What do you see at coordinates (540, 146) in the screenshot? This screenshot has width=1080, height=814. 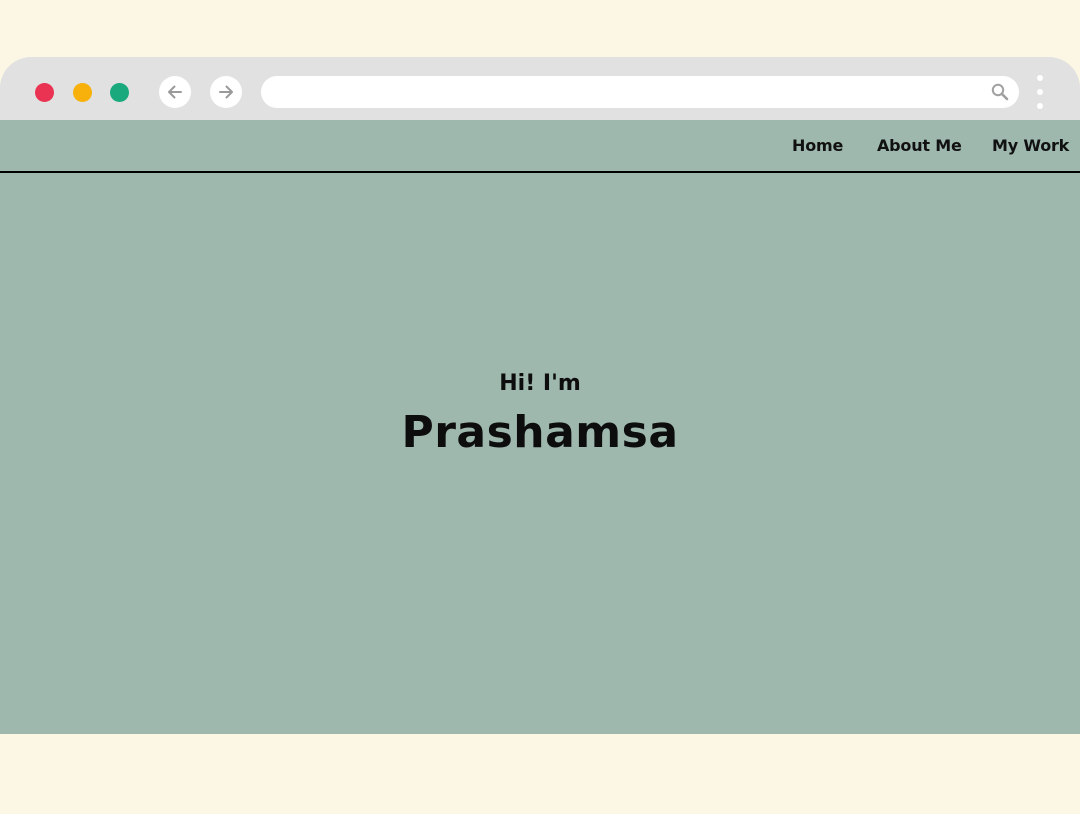 I see `site-navigation: Home About Me My Work` at bounding box center [540, 146].